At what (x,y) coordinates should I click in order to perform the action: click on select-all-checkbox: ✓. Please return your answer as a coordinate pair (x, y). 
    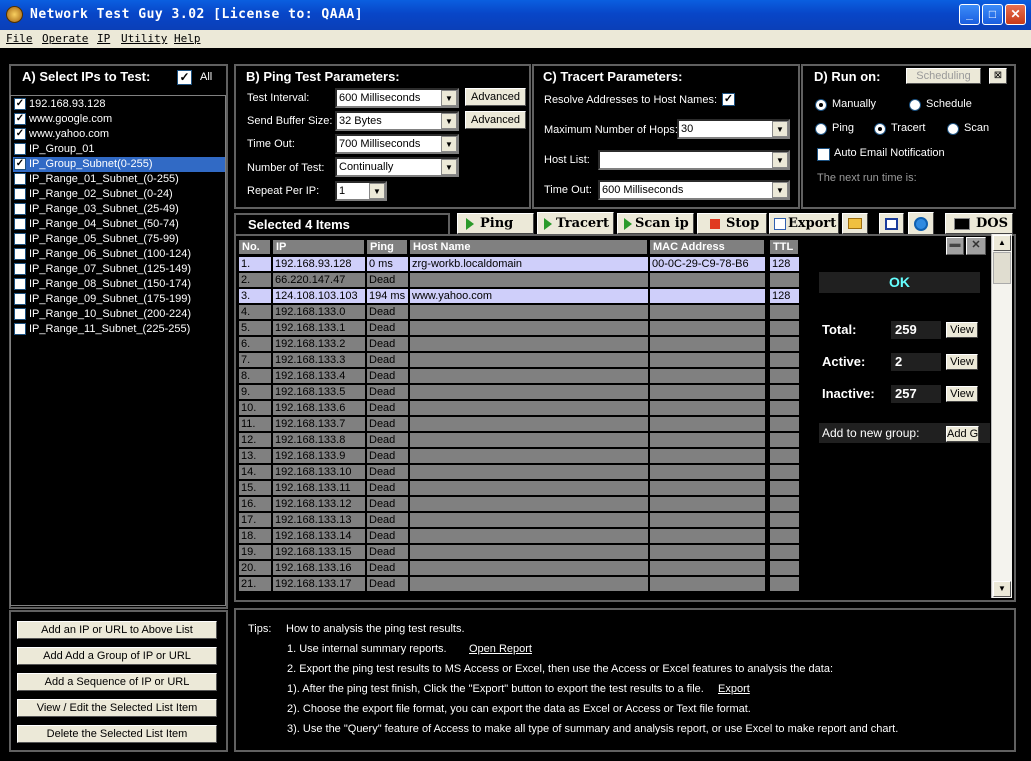
    Looking at the image, I should click on (184, 77).